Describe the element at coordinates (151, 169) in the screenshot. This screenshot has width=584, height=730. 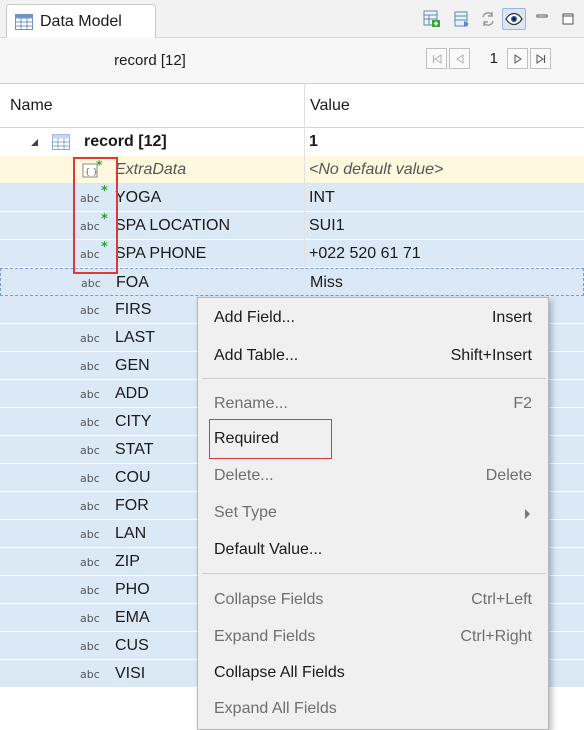
I see `row-name: ExtraData` at that location.